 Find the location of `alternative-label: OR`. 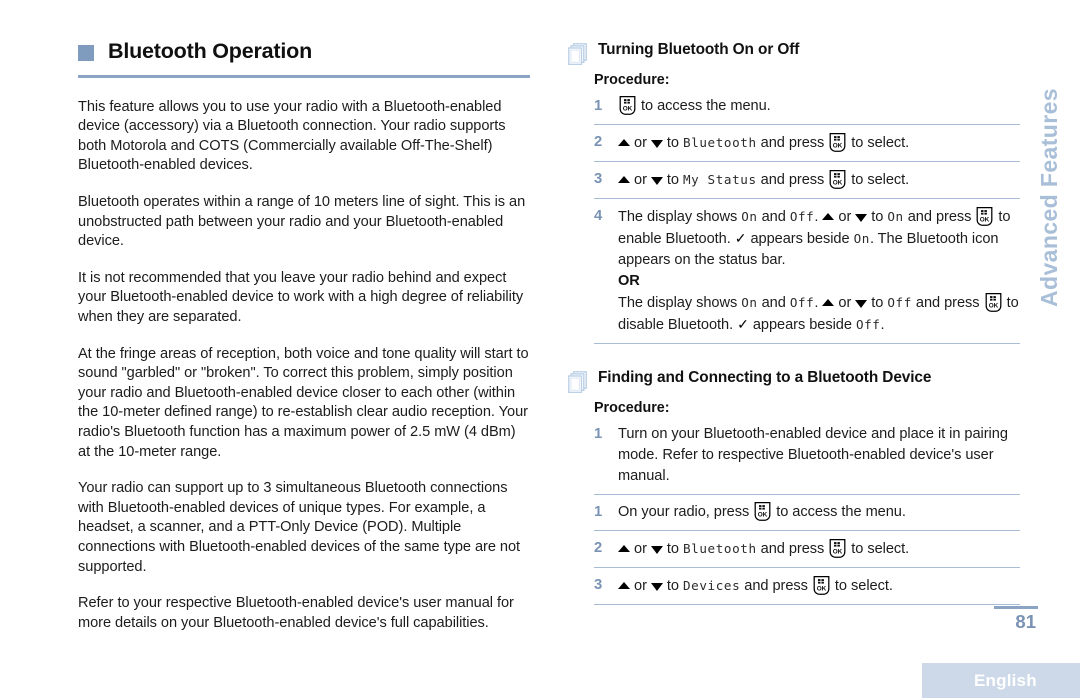

alternative-label: OR is located at coordinates (629, 281).